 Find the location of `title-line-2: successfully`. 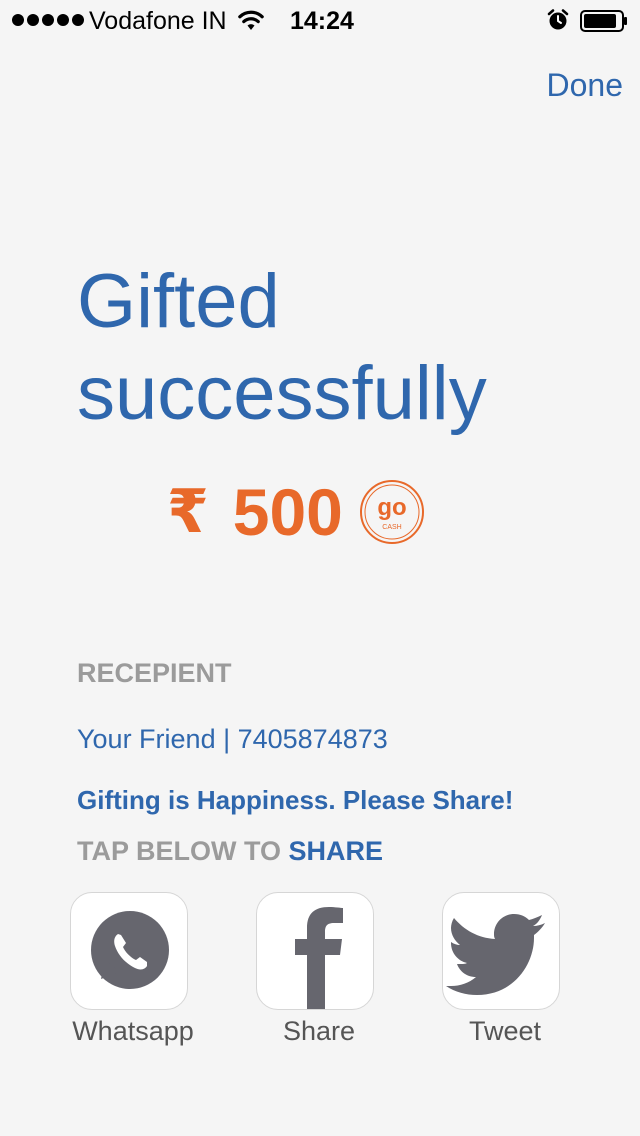

title-line-2: successfully is located at coordinates (282, 393).